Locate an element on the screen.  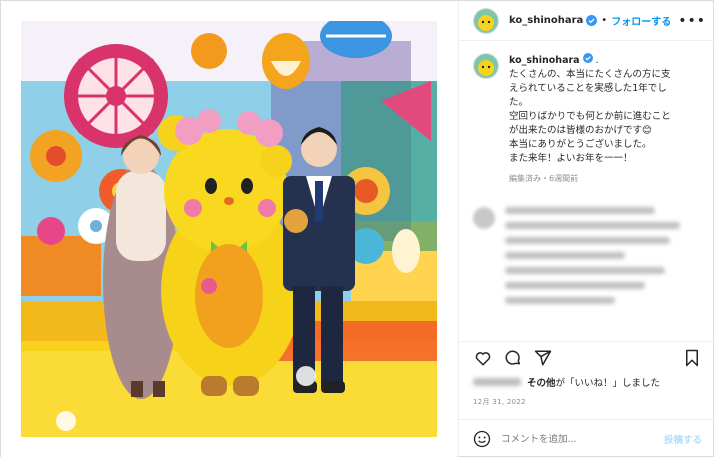
likes-summary: その他 が「いいね！」しました is located at coordinates (566, 382).